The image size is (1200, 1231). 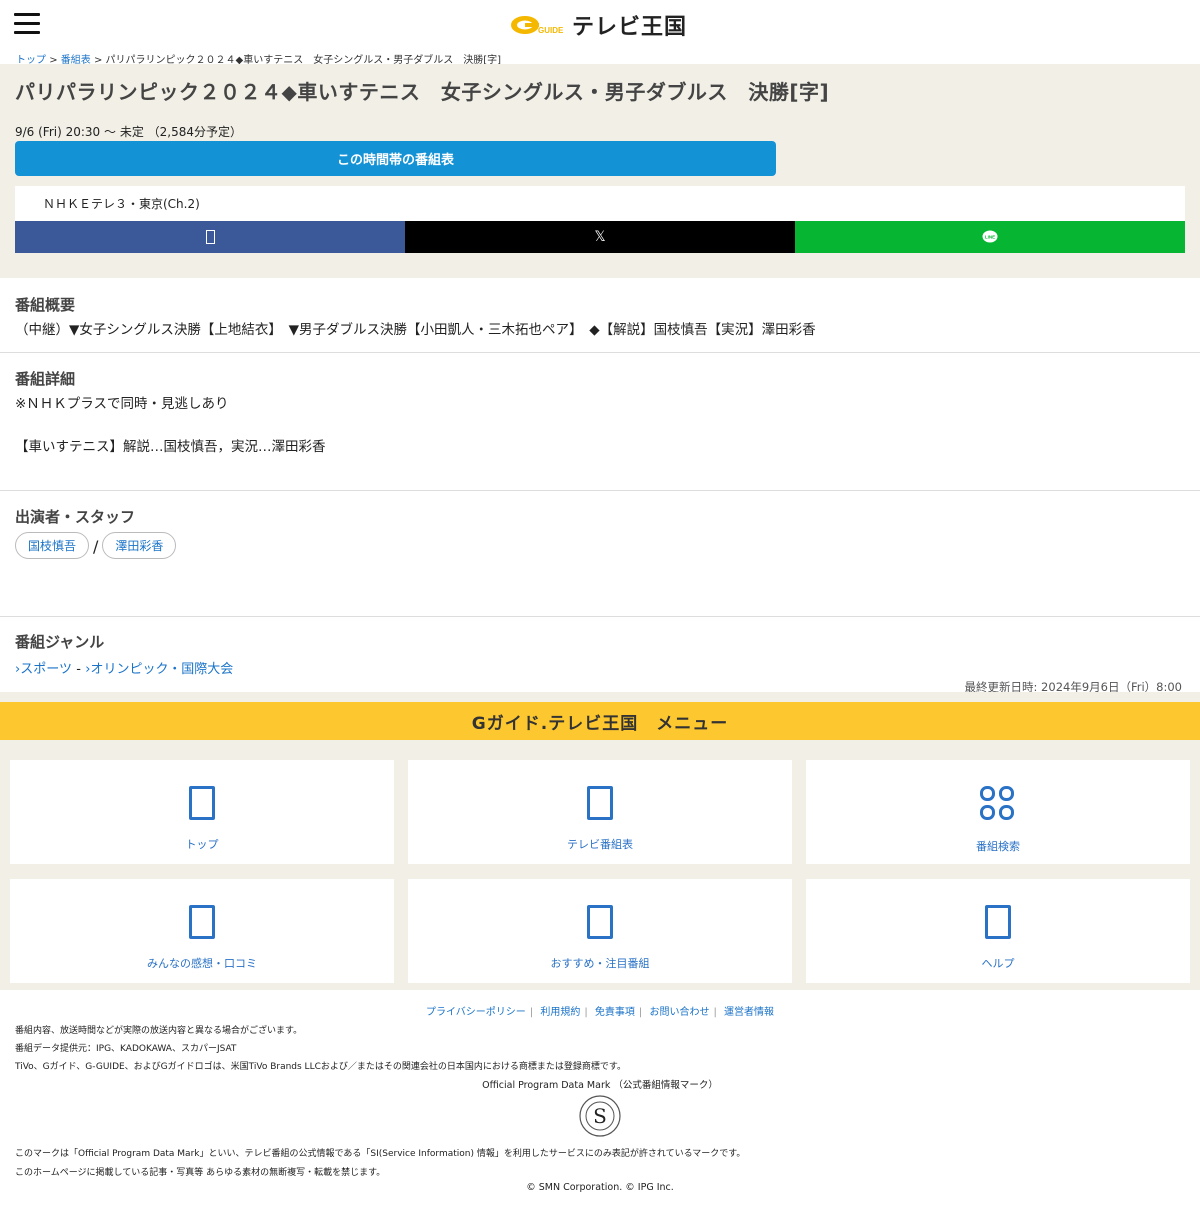 What do you see at coordinates (75, 517) in the screenshot?
I see `cast-title: 出演者・スタッフ` at bounding box center [75, 517].